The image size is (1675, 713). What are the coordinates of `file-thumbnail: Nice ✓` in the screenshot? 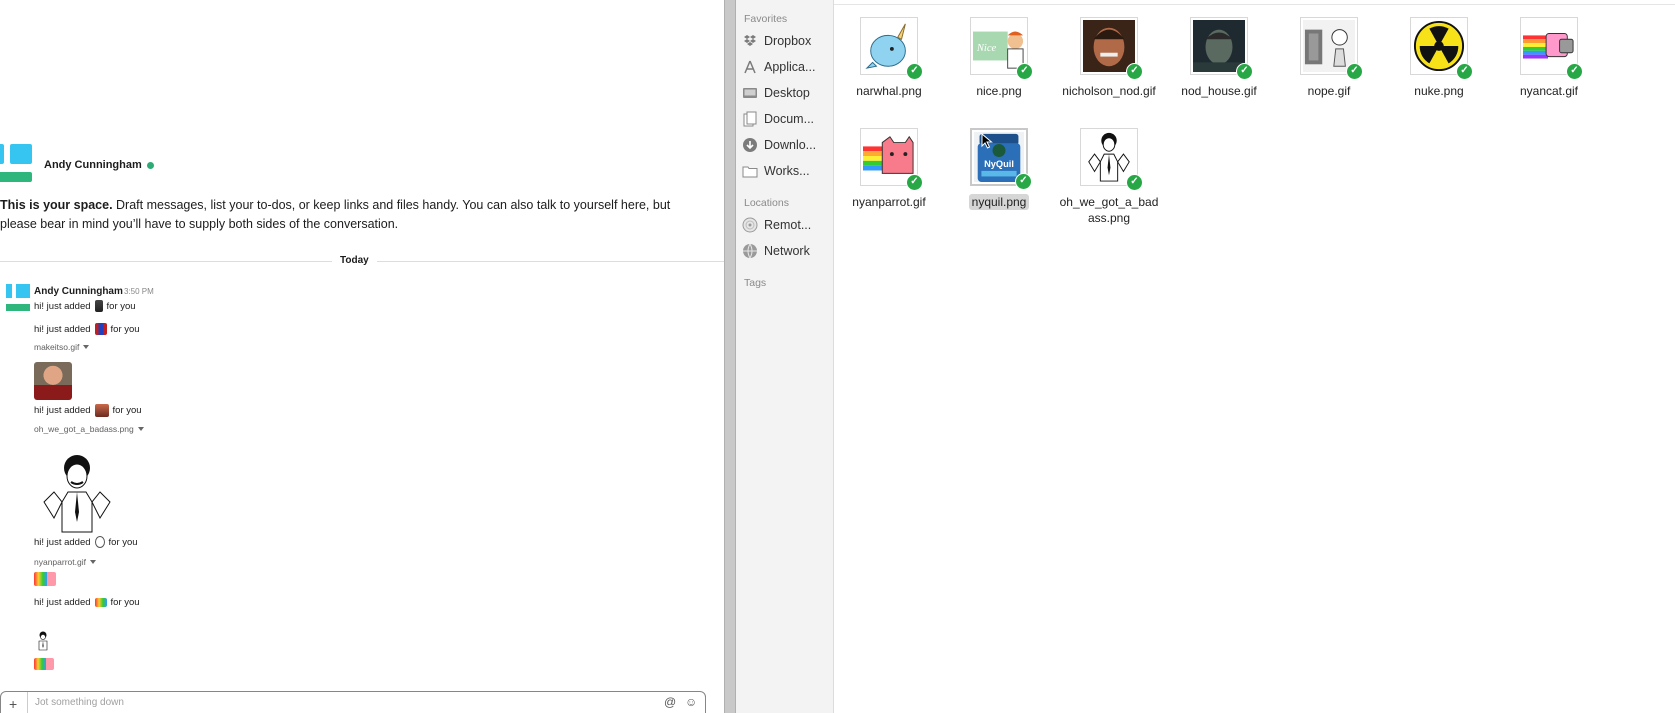 It's located at (1001, 48).